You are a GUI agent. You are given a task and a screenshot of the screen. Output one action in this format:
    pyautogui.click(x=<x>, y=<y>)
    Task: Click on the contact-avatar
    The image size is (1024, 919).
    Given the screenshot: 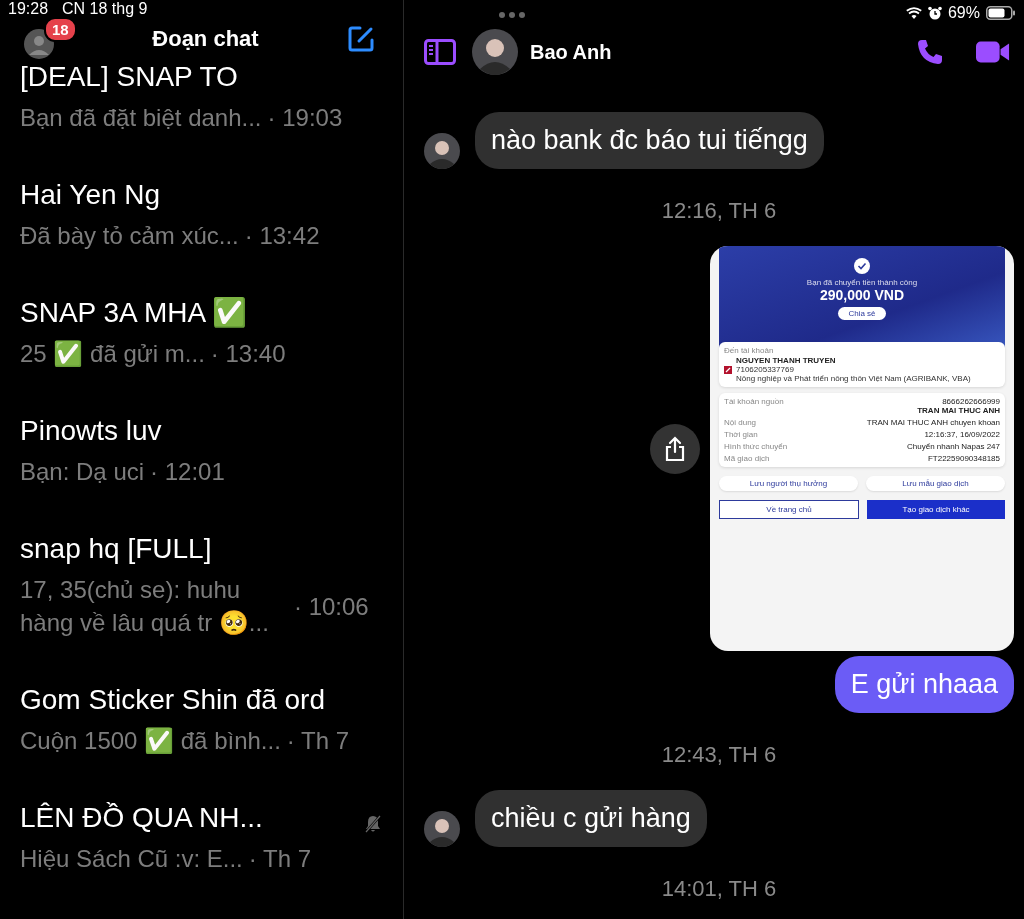 What is the action you would take?
    pyautogui.click(x=495, y=52)
    